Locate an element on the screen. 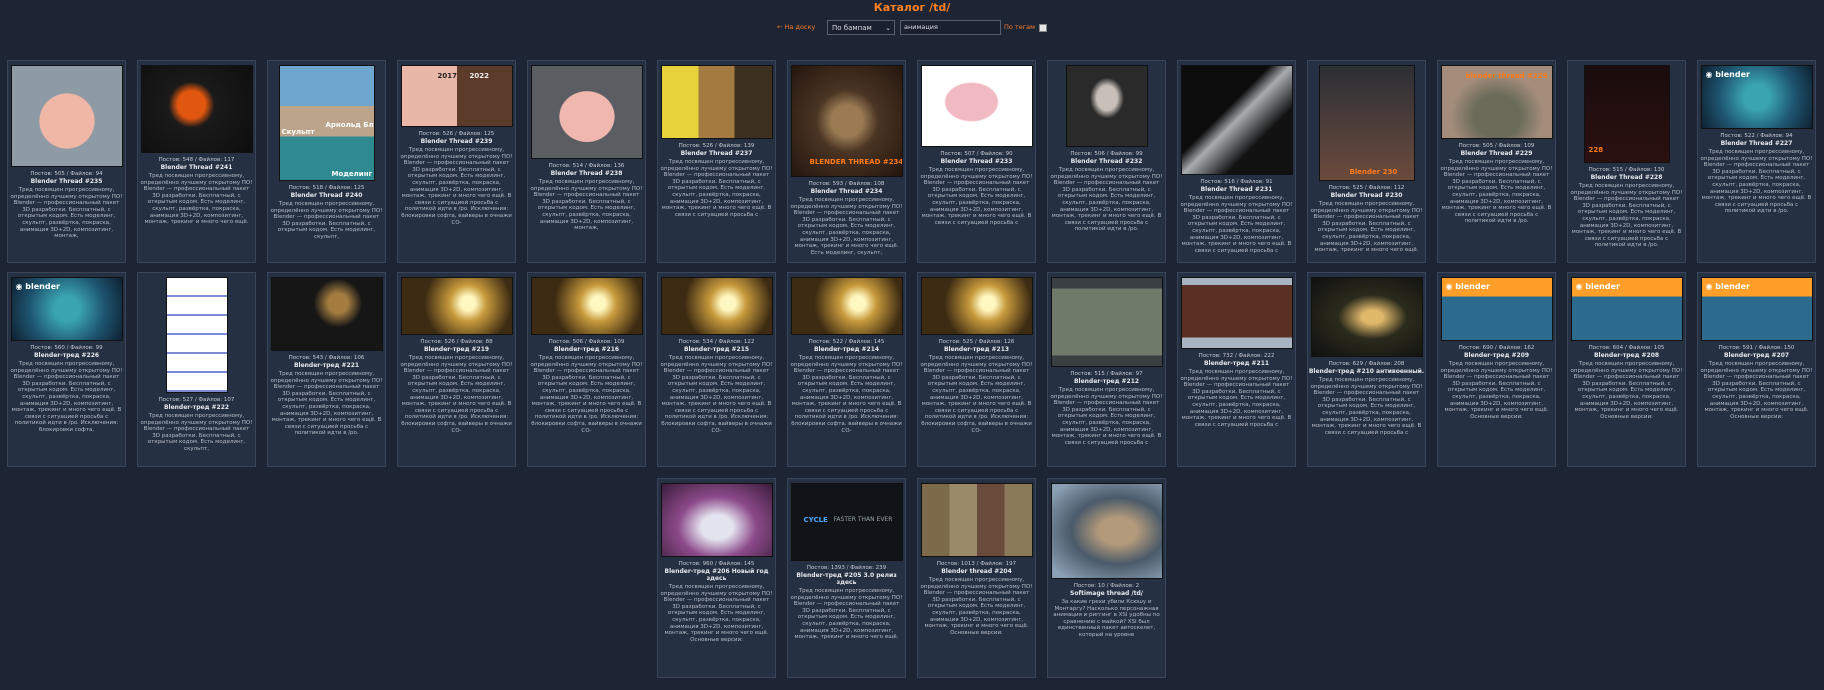  thread-thumbnail: Blender 230 is located at coordinates (1366, 123).